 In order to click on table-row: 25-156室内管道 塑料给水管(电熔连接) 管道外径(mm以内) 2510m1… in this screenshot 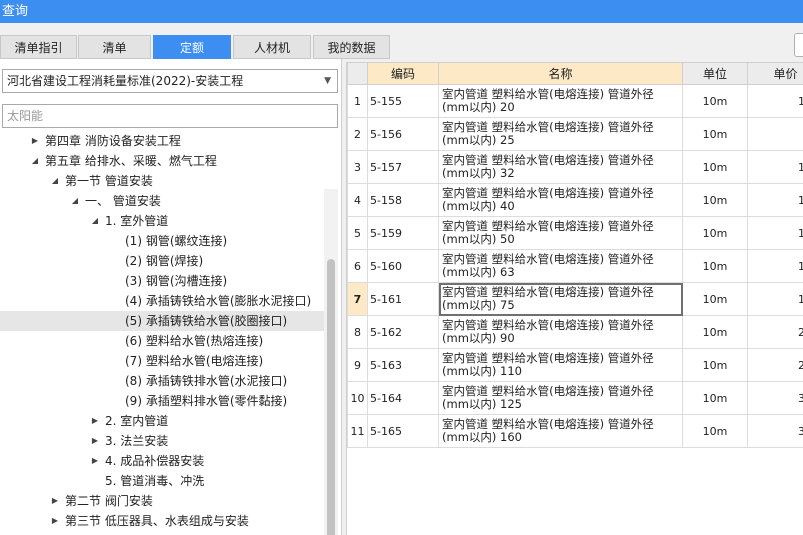, I will do `click(575, 134)`.